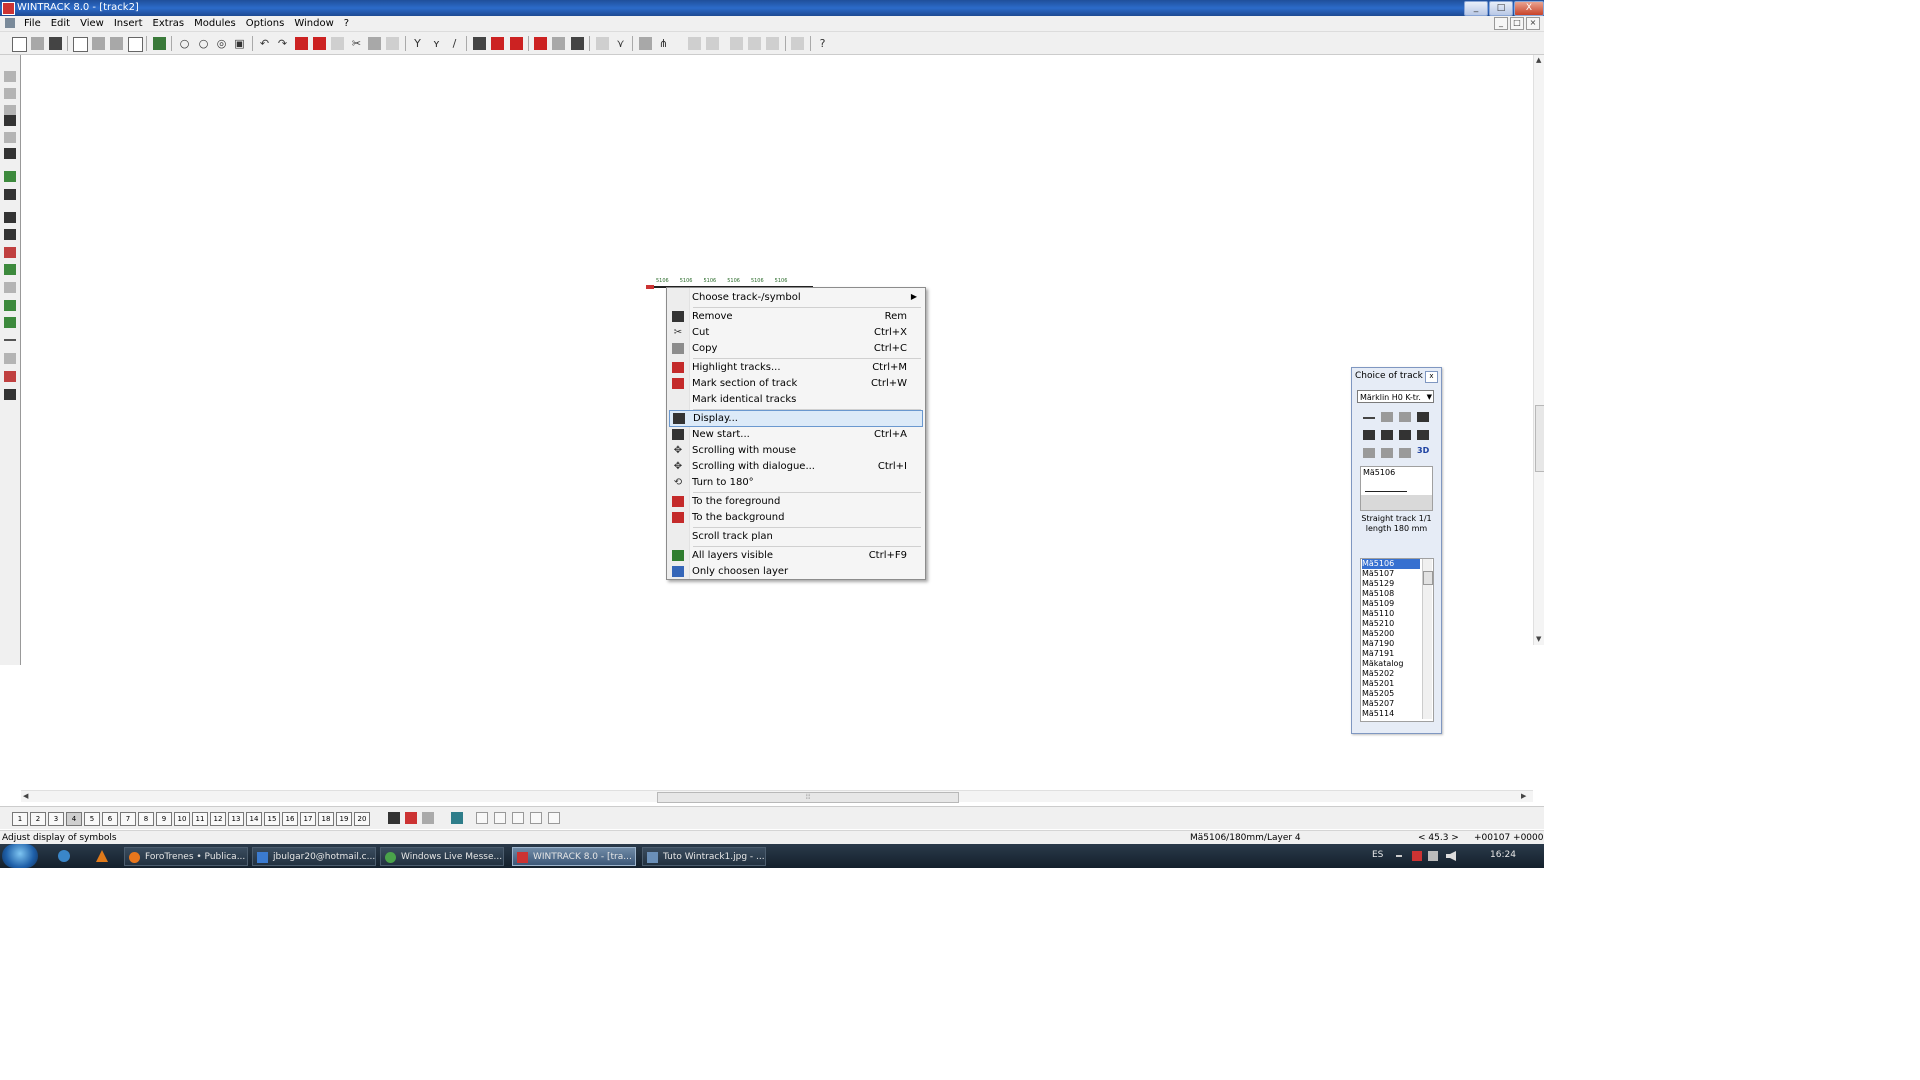 The image size is (1920, 1080). Describe the element at coordinates (10, 305) in the screenshot. I see `landscape-tool-icon` at that location.